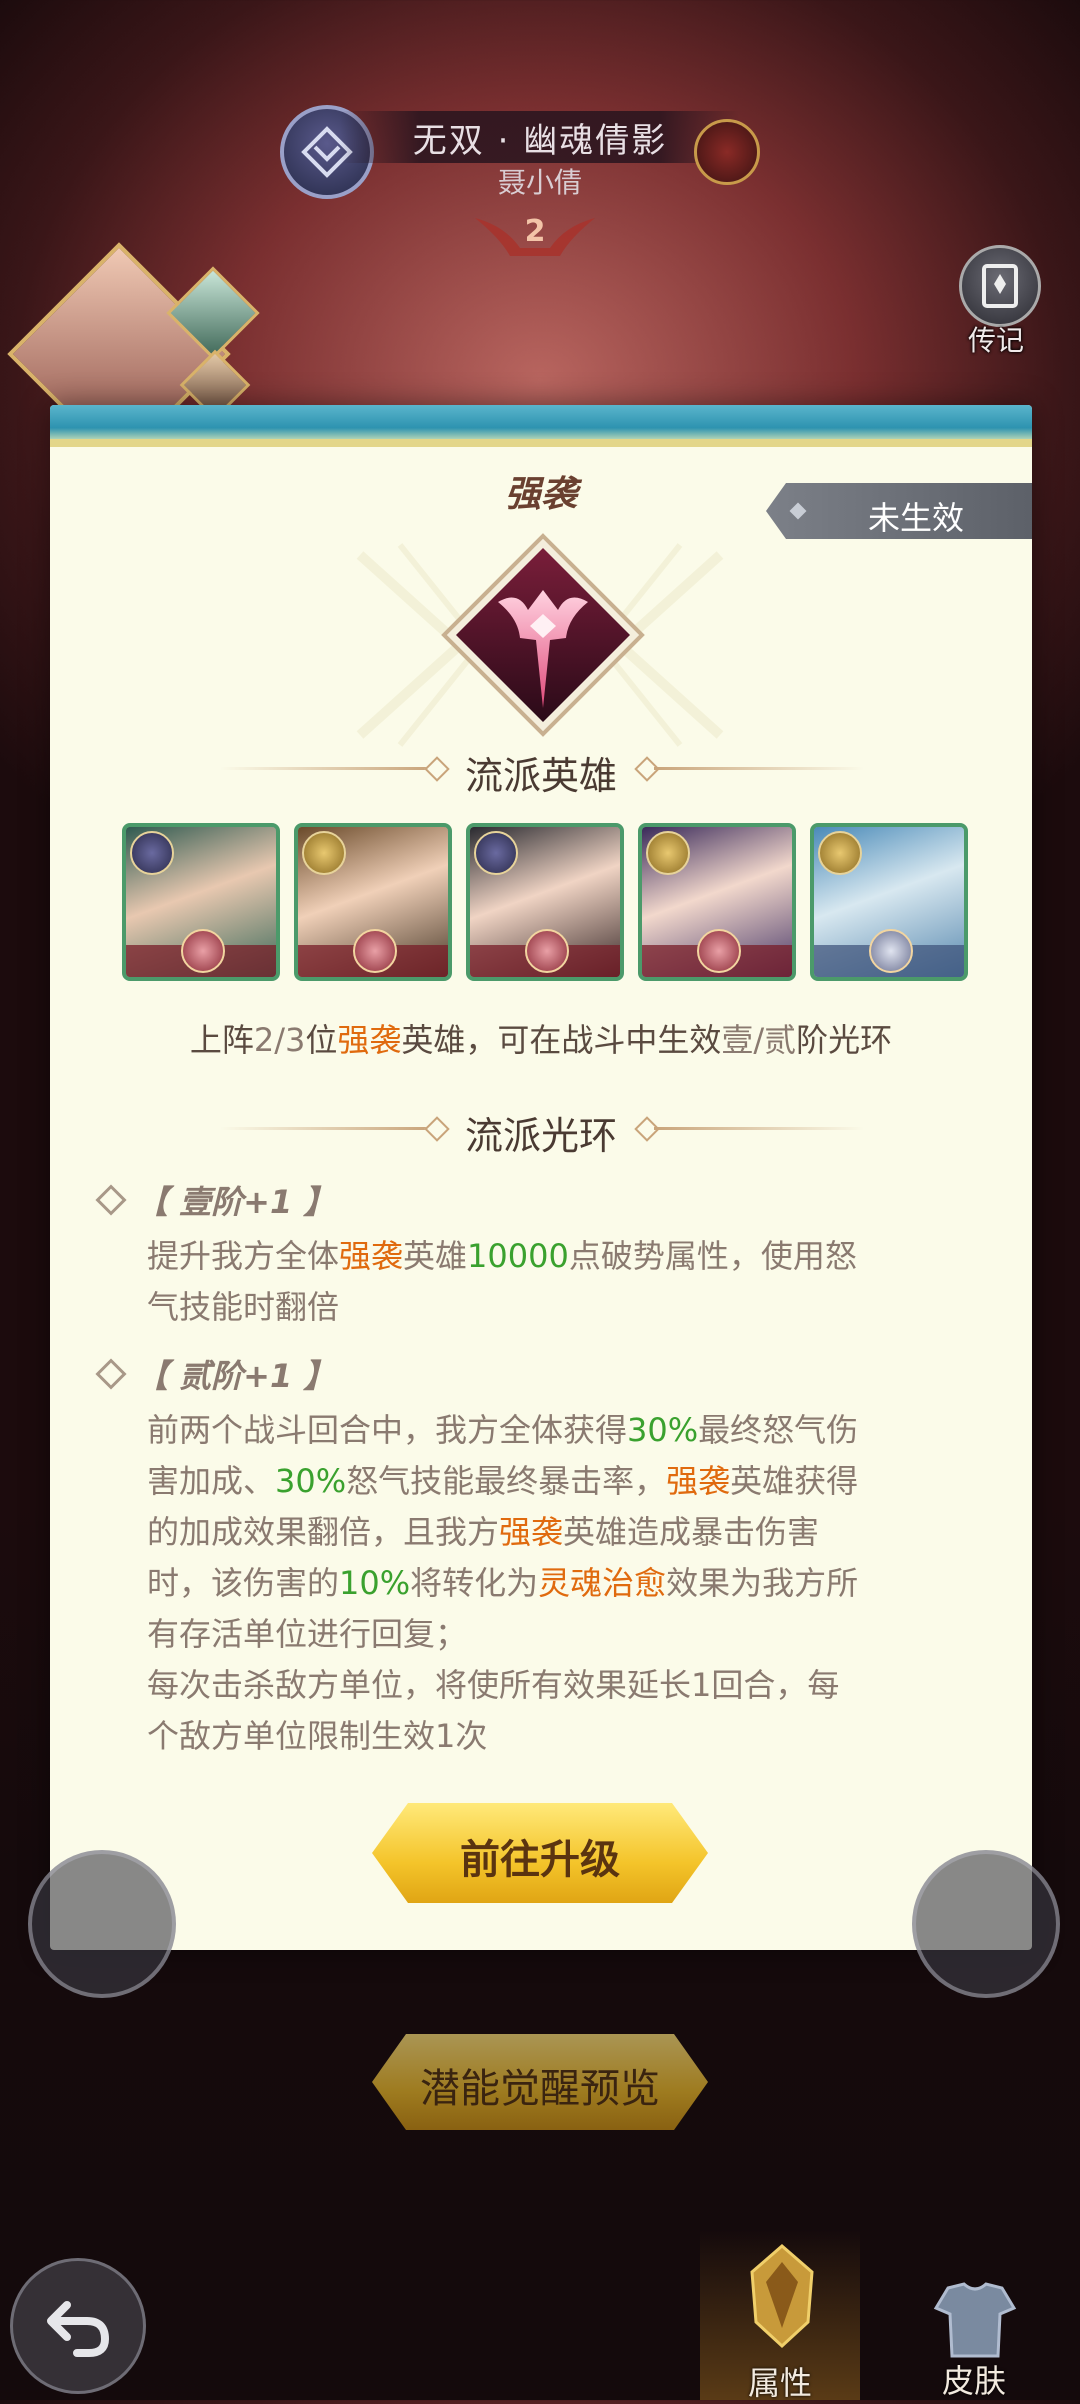 Image resolution: width=1080 pixels, height=2404 pixels. I want to click on text-line: 个敌方单位限制生效1次, so click(317, 1736).